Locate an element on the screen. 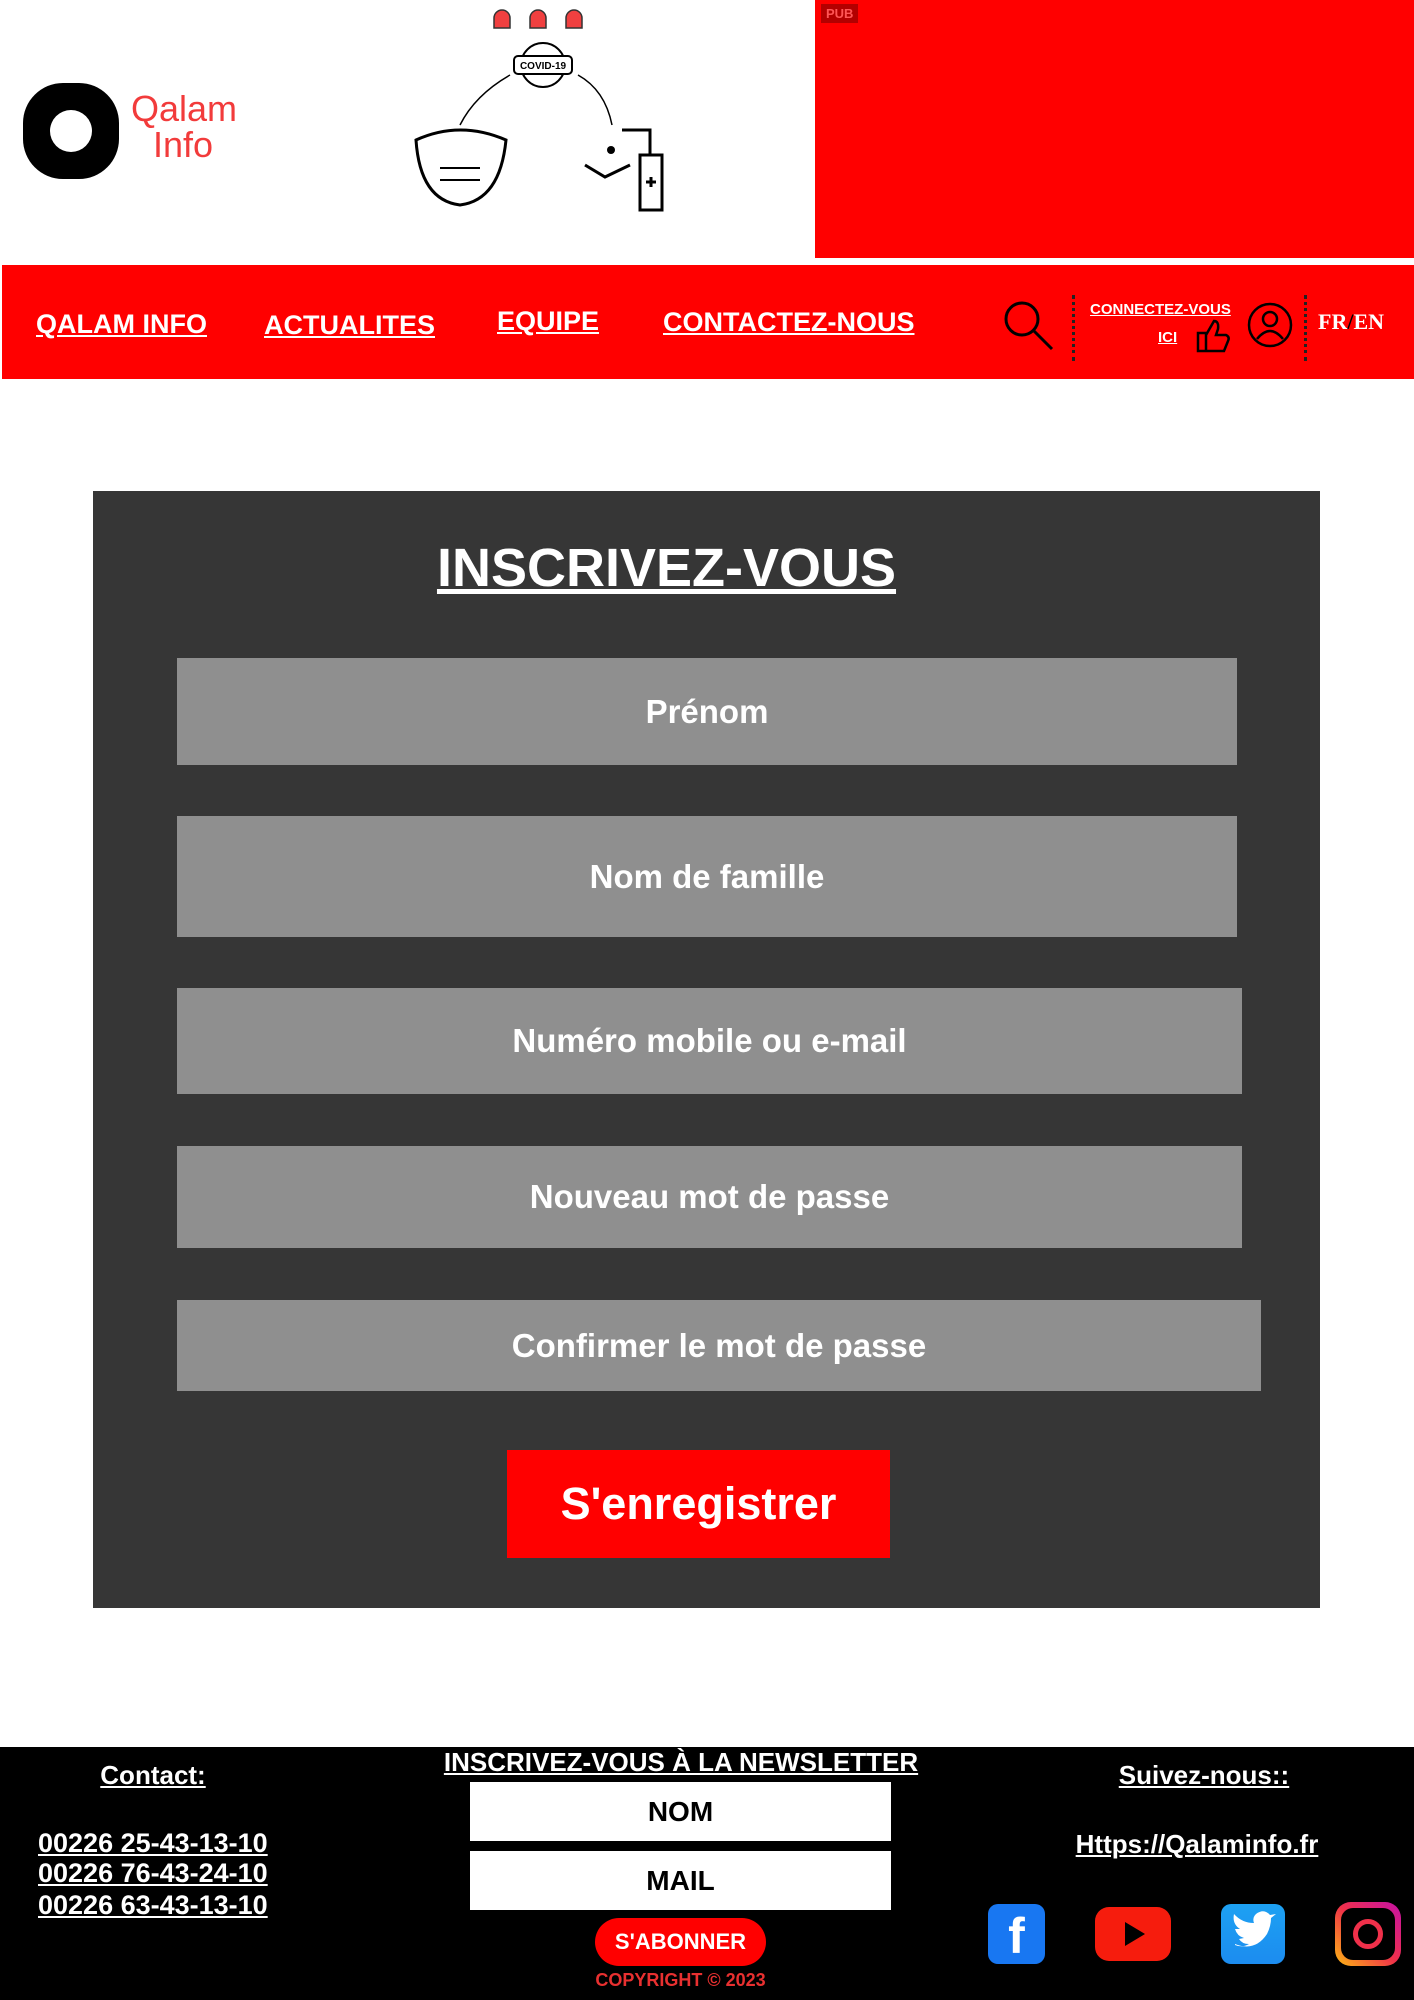 This screenshot has width=1414, height=2000. logo-line1: Qalam is located at coordinates (184, 108).